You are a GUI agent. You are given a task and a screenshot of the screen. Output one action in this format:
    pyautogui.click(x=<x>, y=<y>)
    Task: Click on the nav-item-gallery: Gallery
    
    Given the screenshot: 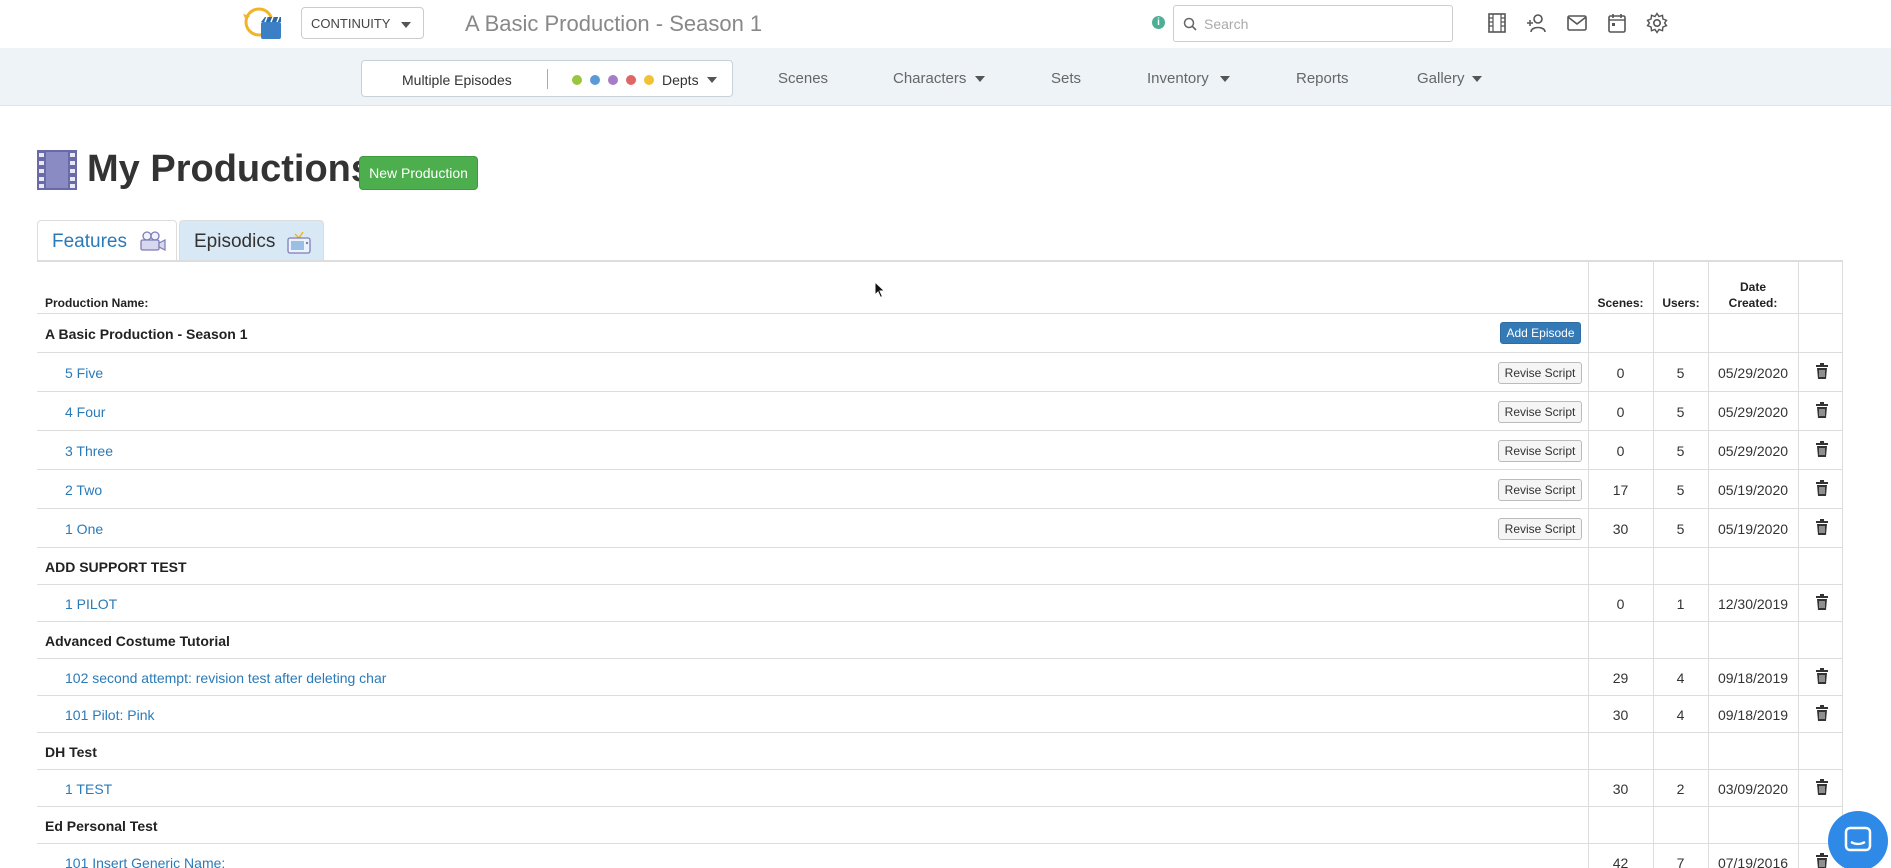 What is the action you would take?
    pyautogui.click(x=1441, y=78)
    